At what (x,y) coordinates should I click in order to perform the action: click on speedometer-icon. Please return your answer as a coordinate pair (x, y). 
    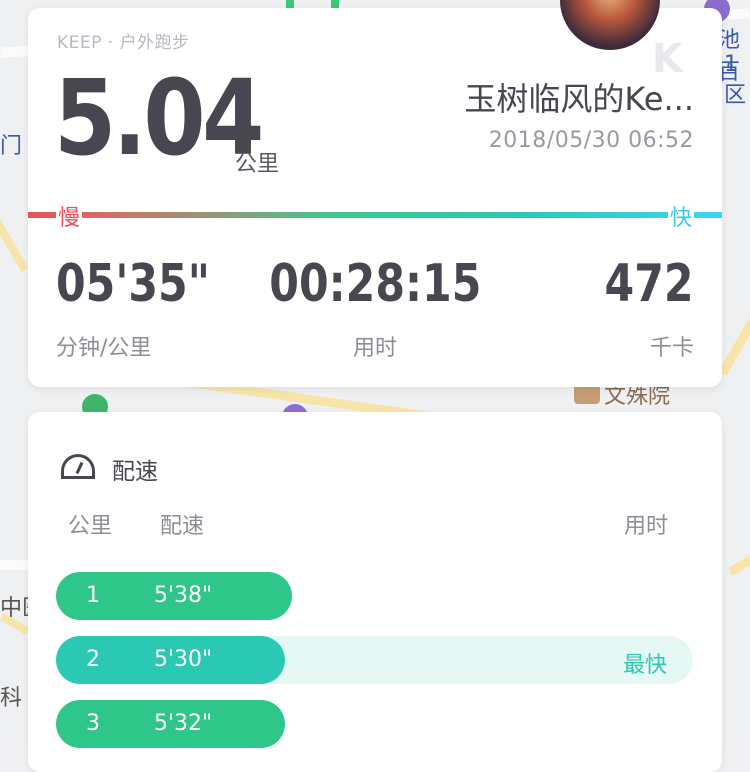
    Looking at the image, I should click on (78, 466).